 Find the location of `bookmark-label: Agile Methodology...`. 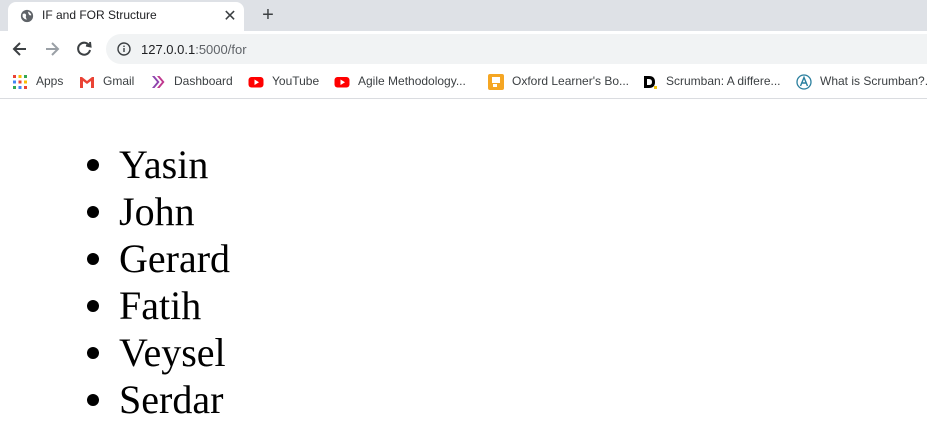

bookmark-label: Agile Methodology... is located at coordinates (412, 81).